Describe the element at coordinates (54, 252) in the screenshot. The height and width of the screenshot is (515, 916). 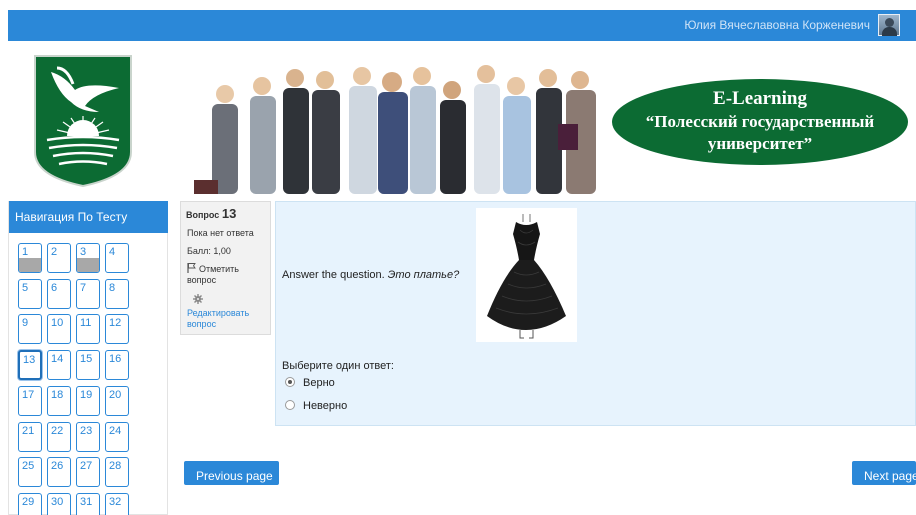
I see `quiz-nav-question-number: 2` at that location.